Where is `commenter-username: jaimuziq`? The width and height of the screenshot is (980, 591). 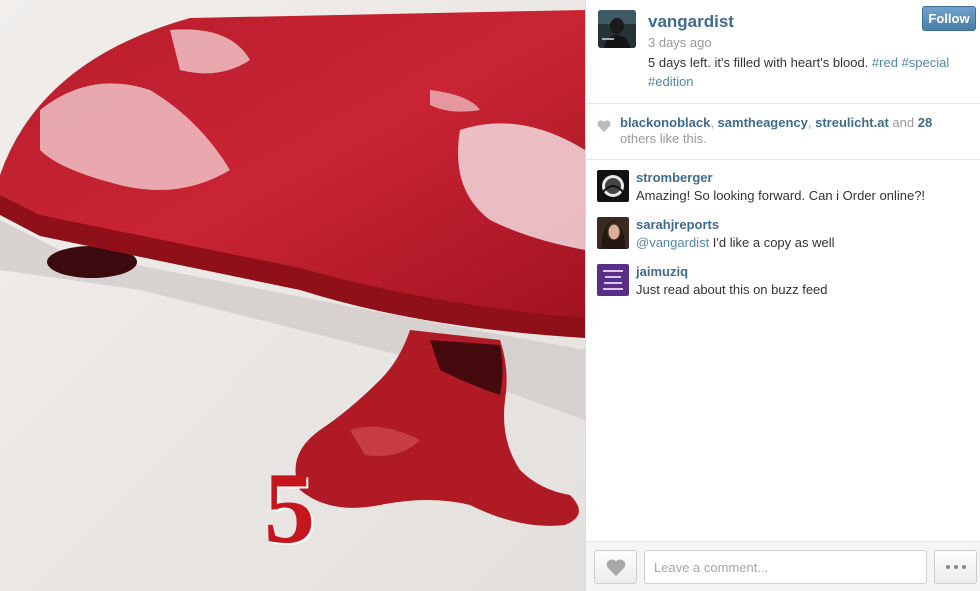
commenter-username: jaimuziq is located at coordinates (662, 271).